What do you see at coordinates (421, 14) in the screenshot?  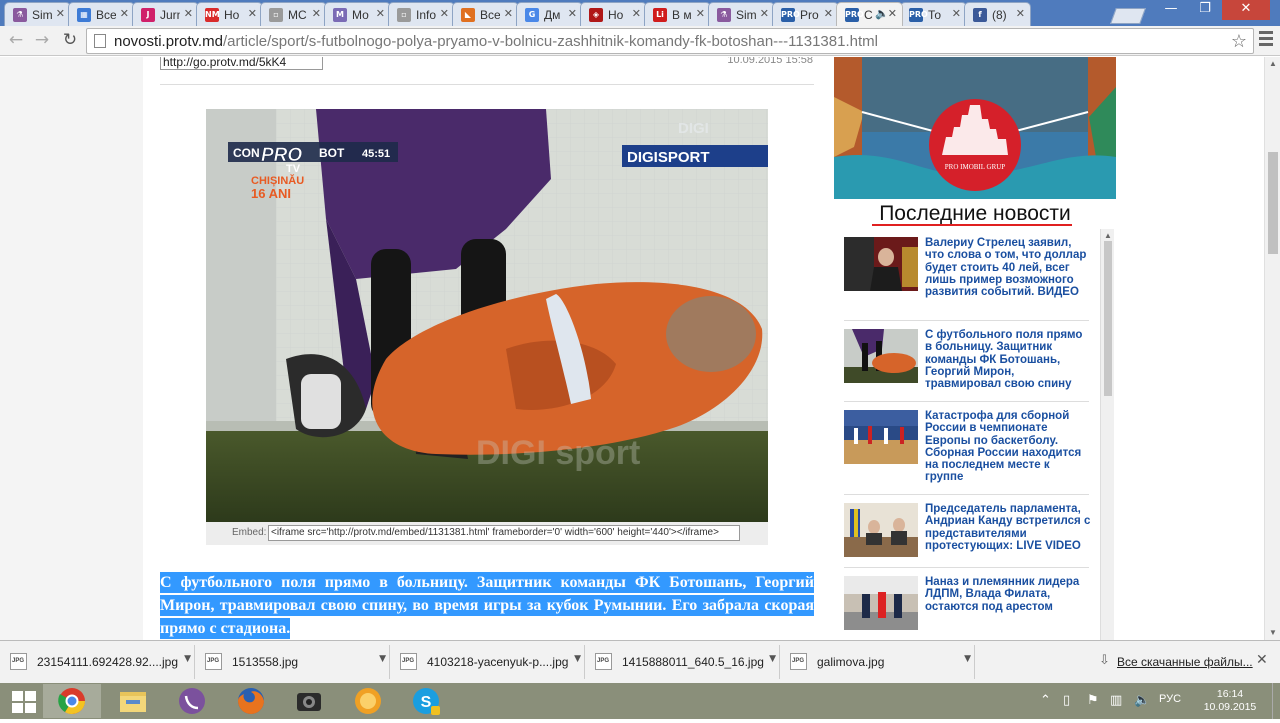 I see `browser-tab: ▫ Info ✕` at bounding box center [421, 14].